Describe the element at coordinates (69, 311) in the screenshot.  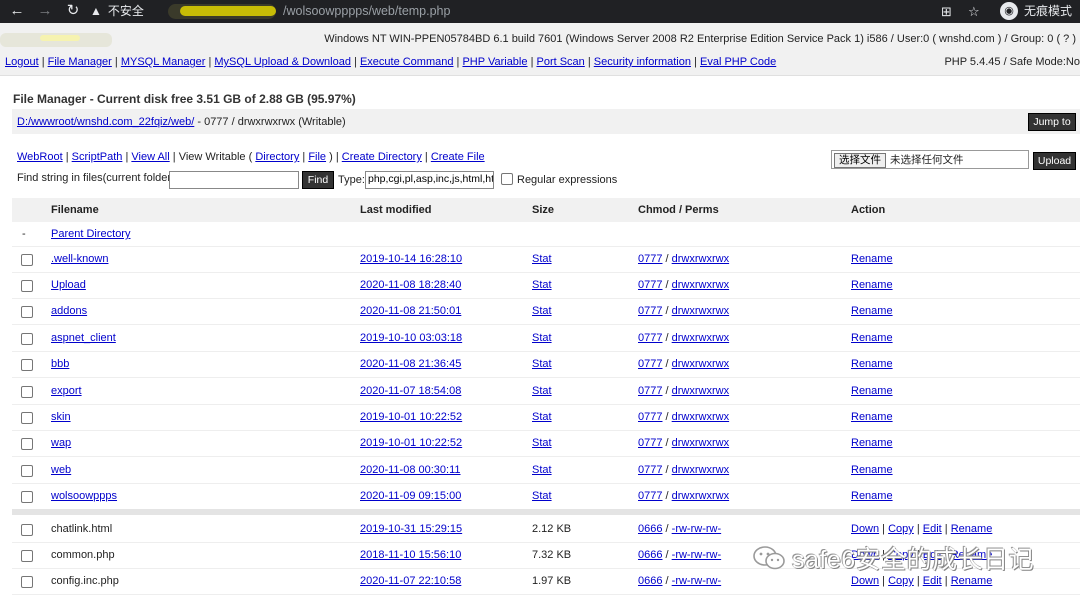
I see `dir-name-link: addons` at that location.